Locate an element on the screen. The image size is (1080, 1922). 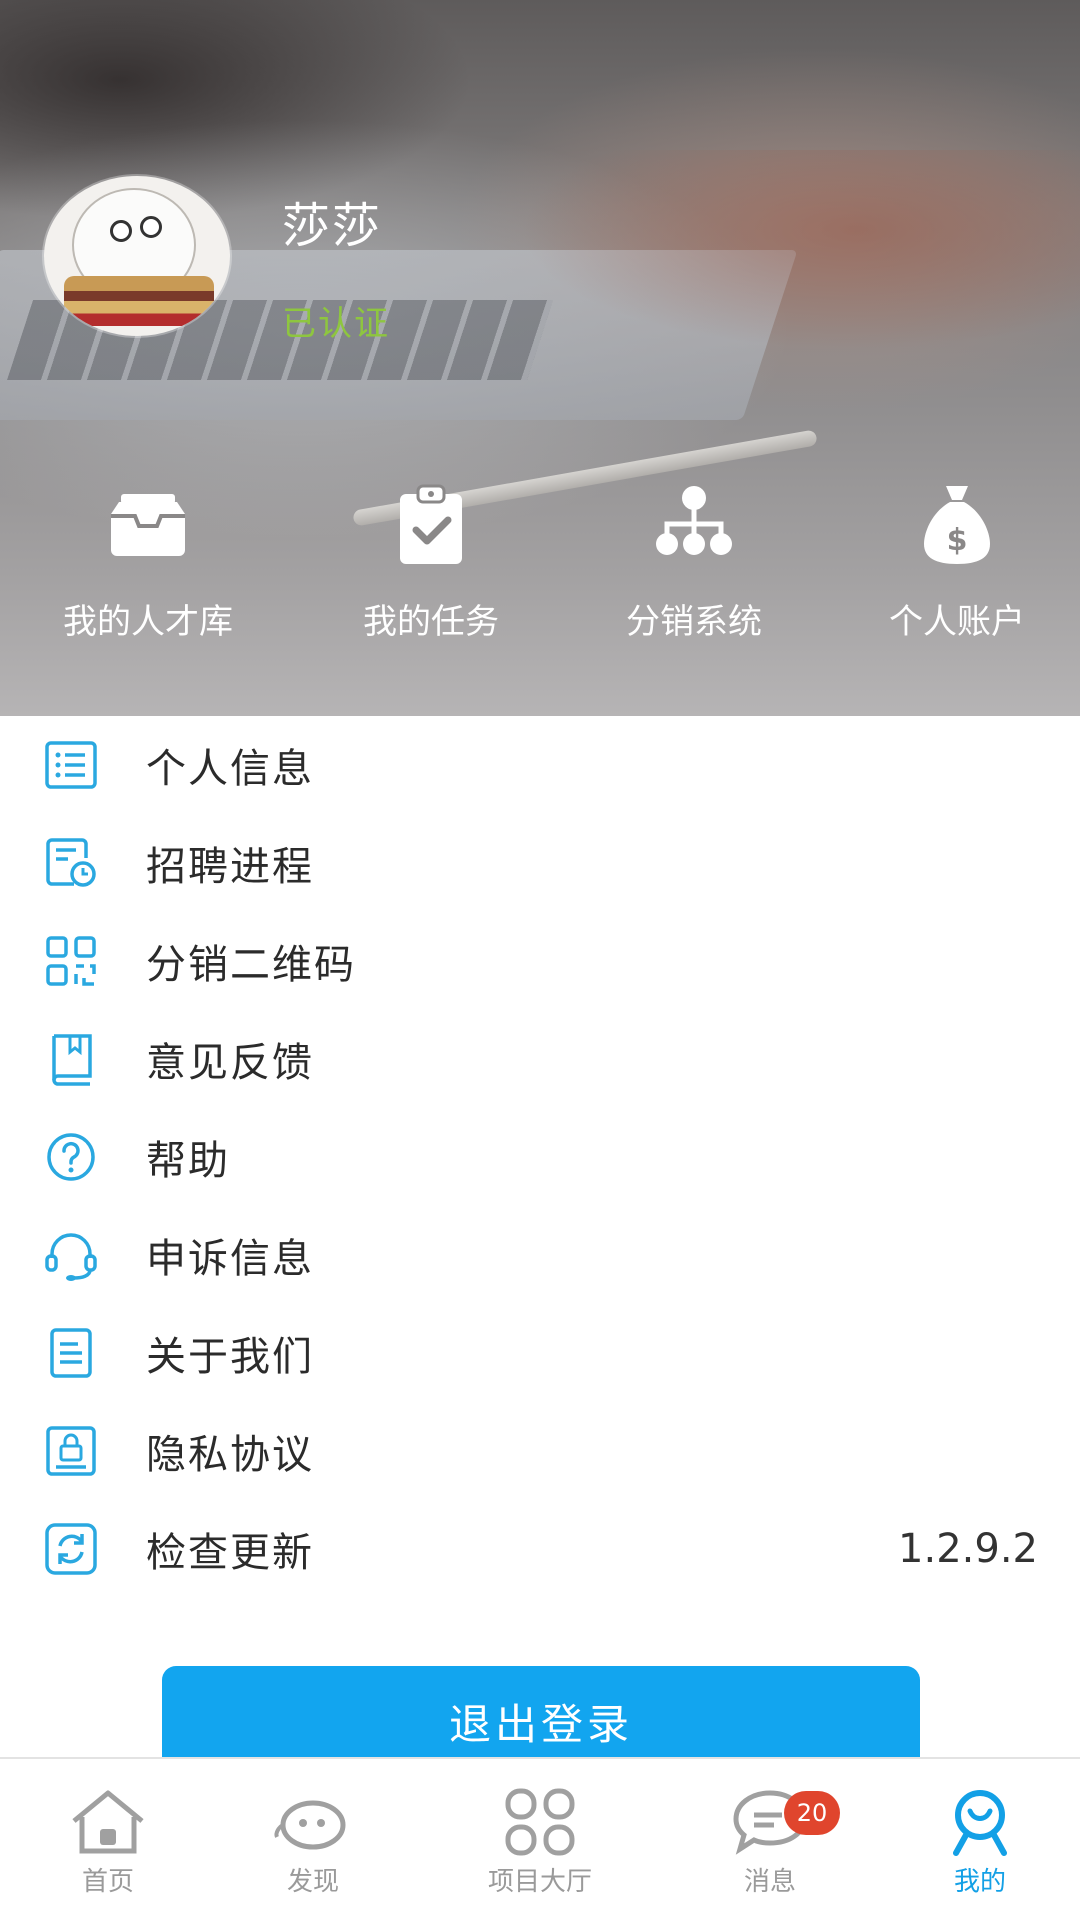
tab-discover: 发现 is located at coordinates (313, 1840).